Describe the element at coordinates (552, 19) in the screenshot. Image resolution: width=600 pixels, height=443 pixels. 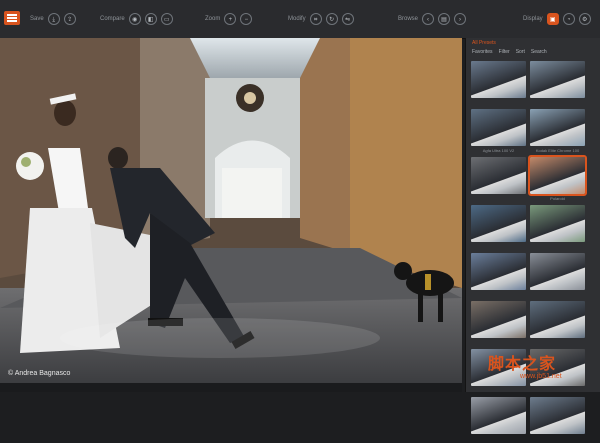
I see `presets-panel-icon: ▣` at that location.